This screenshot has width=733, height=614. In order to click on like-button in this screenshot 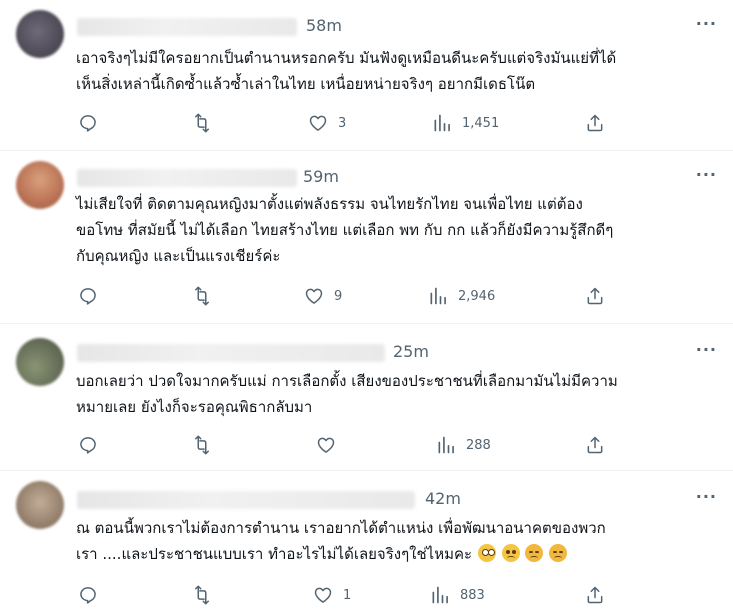, I will do `click(326, 445)`.